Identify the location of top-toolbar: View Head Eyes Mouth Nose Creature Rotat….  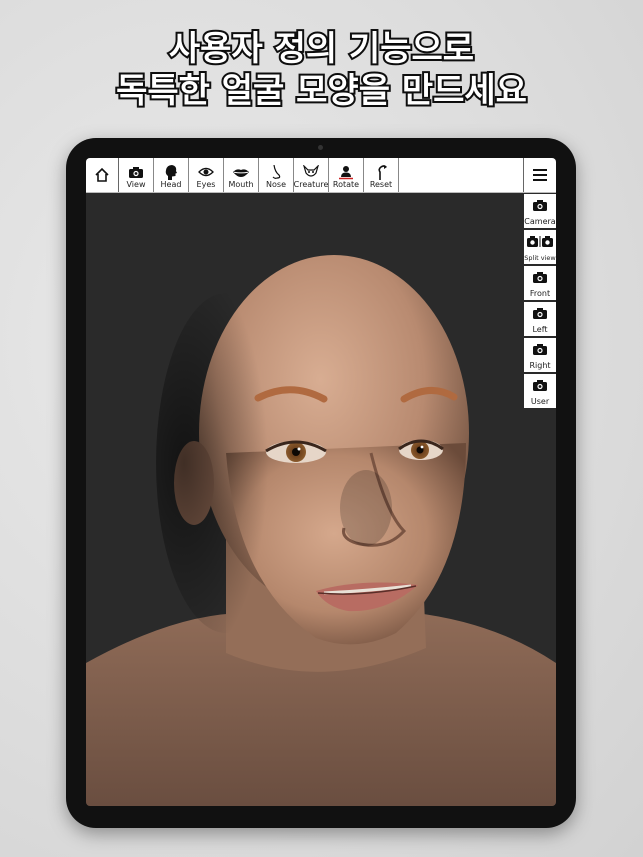
(321, 175).